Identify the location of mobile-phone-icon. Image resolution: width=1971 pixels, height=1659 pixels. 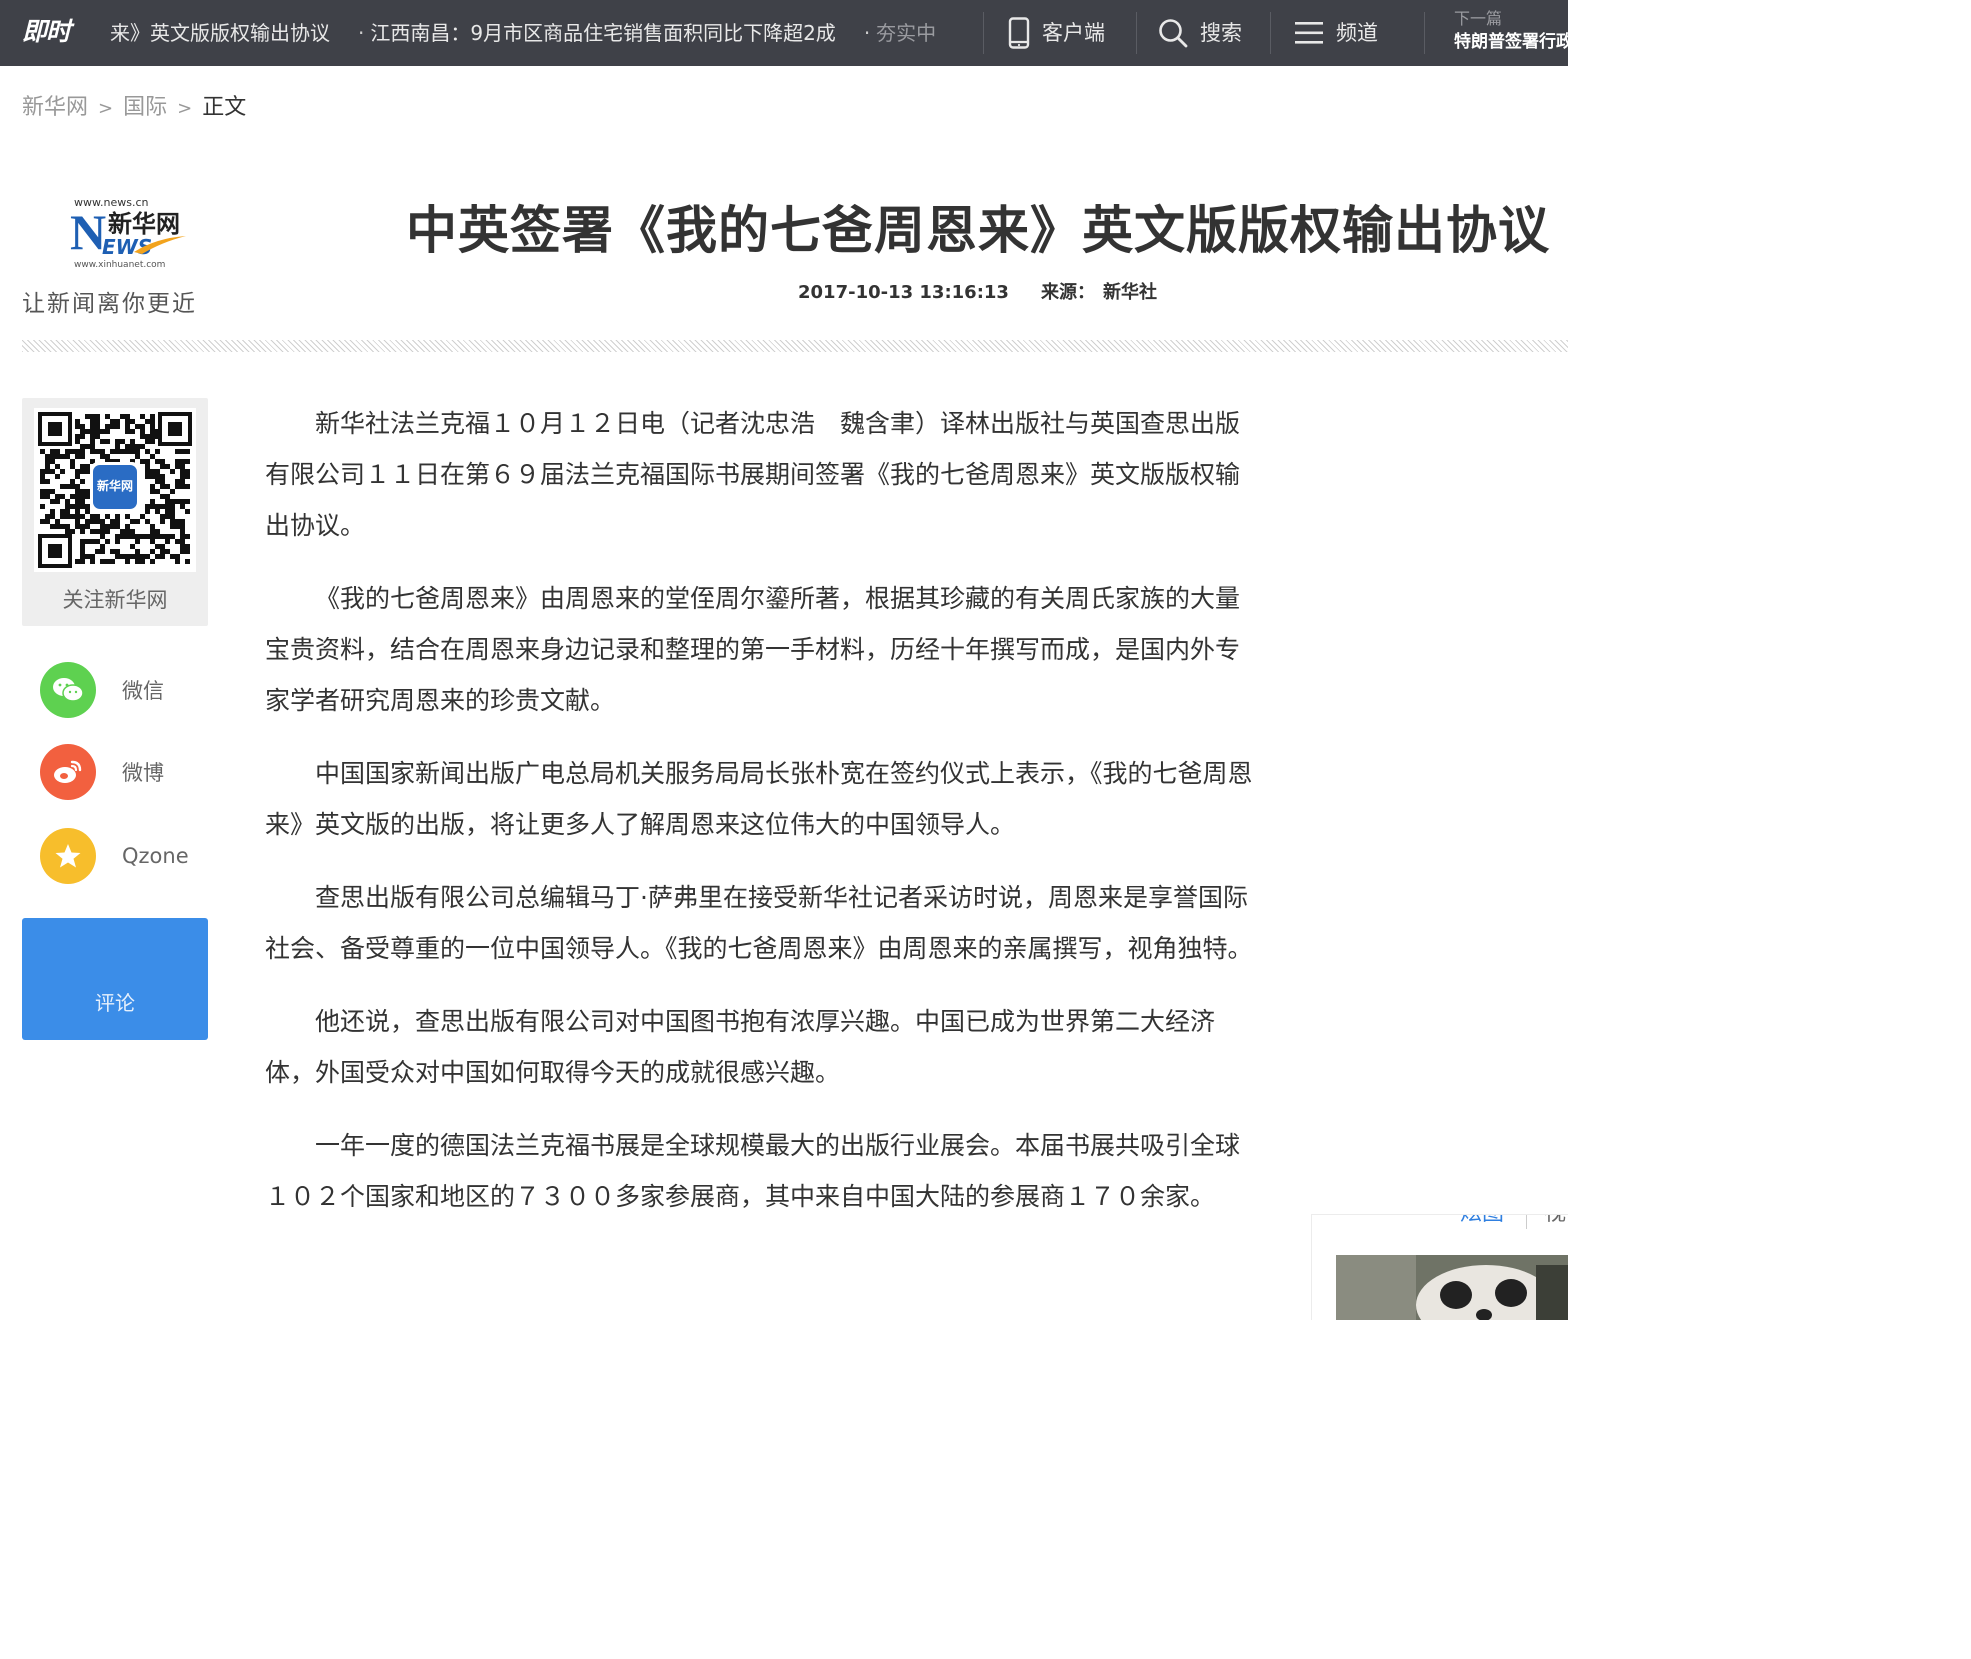
(1019, 33).